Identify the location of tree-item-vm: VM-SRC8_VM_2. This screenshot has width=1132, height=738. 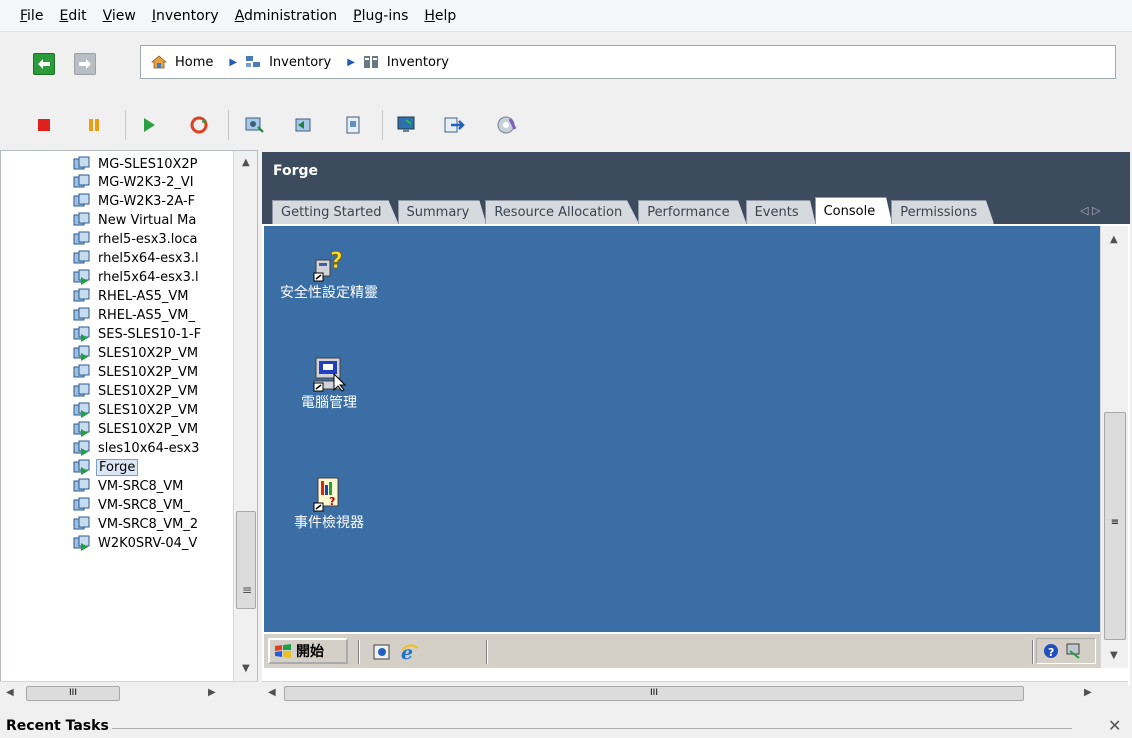
(136, 524).